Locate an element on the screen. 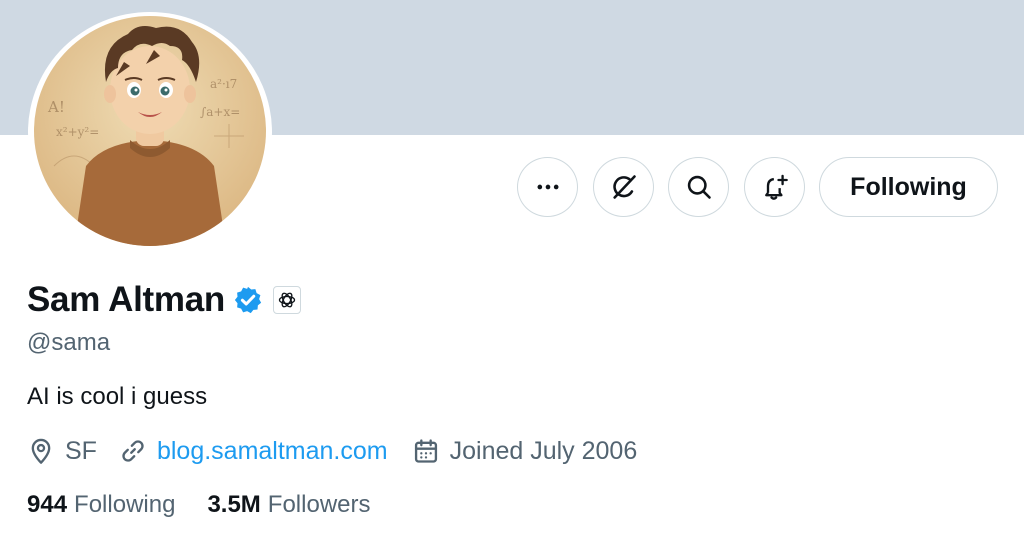  openai-logo-icon is located at coordinates (287, 300).